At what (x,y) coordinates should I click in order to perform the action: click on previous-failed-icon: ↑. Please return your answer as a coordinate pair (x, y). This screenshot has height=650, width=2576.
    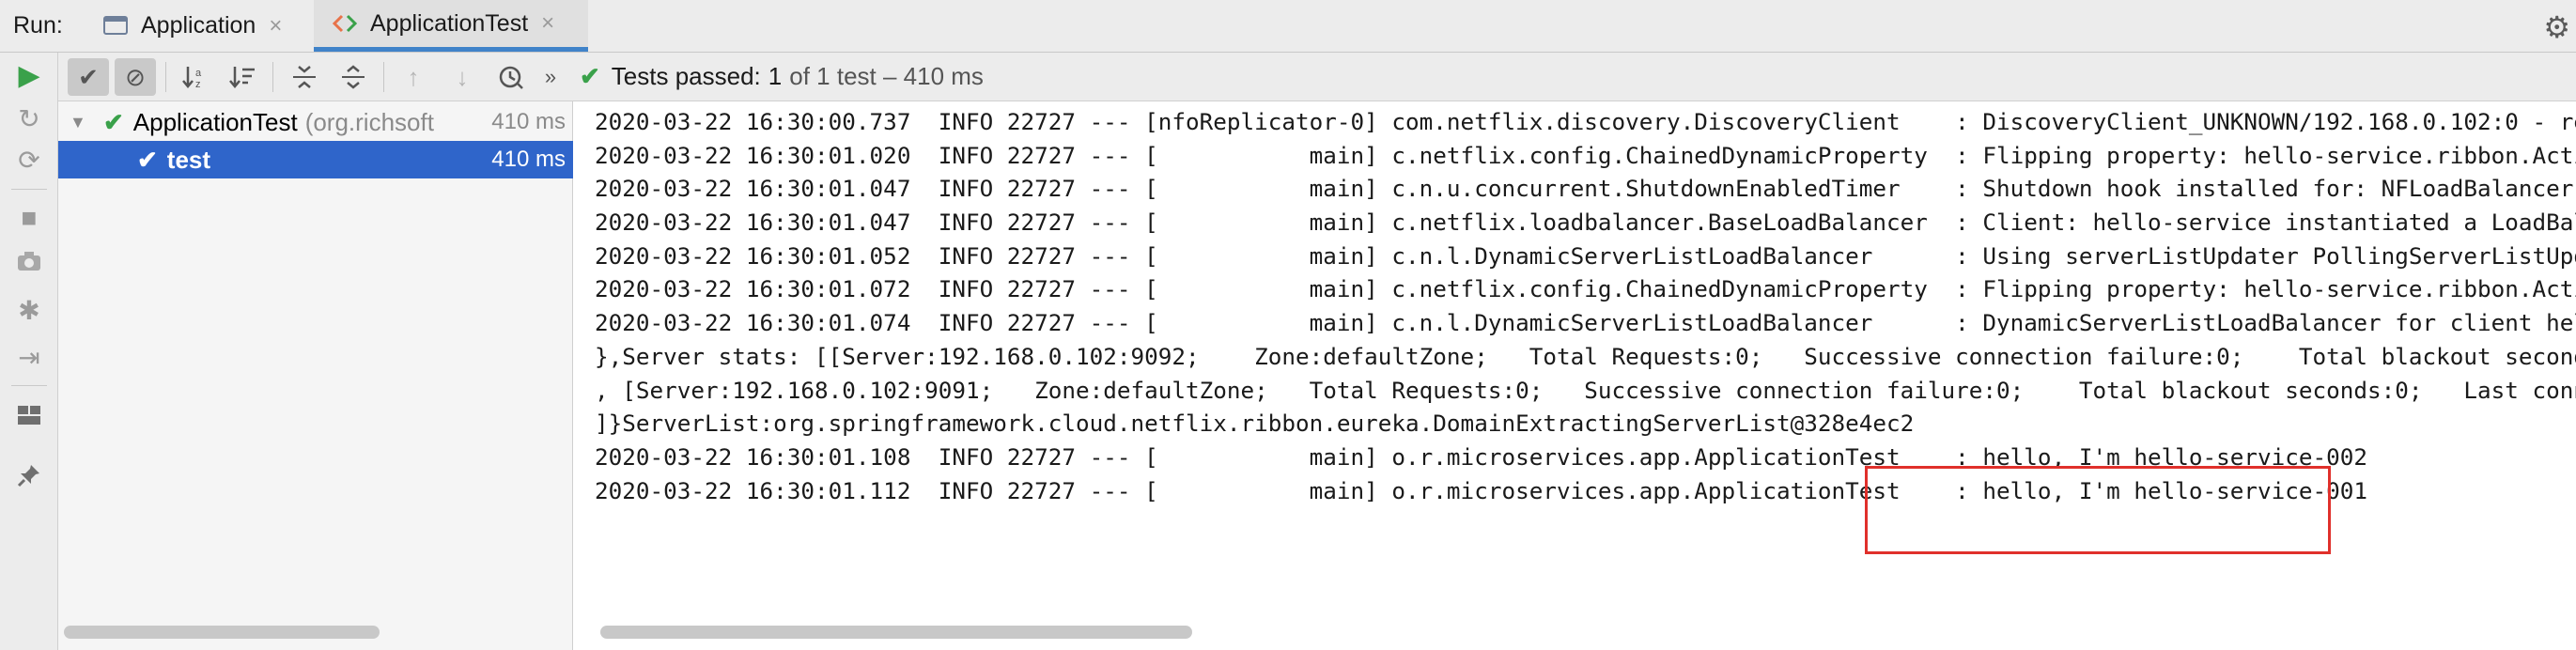
    Looking at the image, I should click on (413, 77).